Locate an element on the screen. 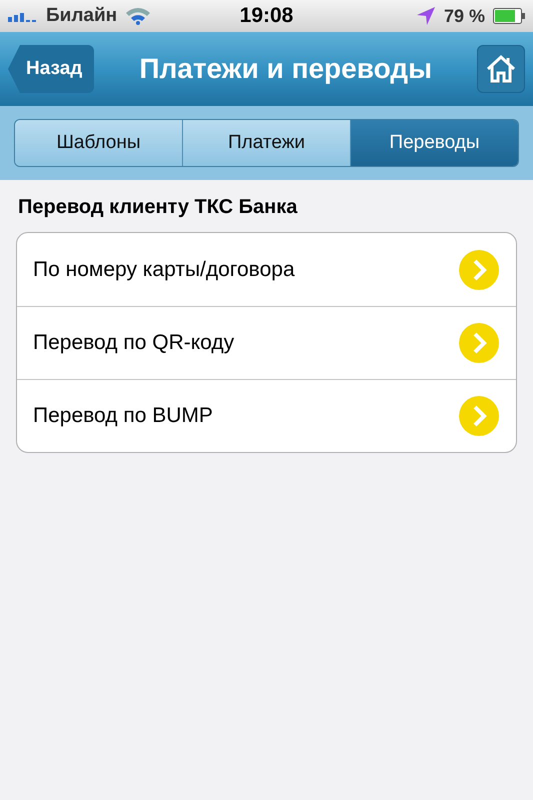 This screenshot has width=533, height=800. list-item: Перевод по QR-коду is located at coordinates (266, 342).